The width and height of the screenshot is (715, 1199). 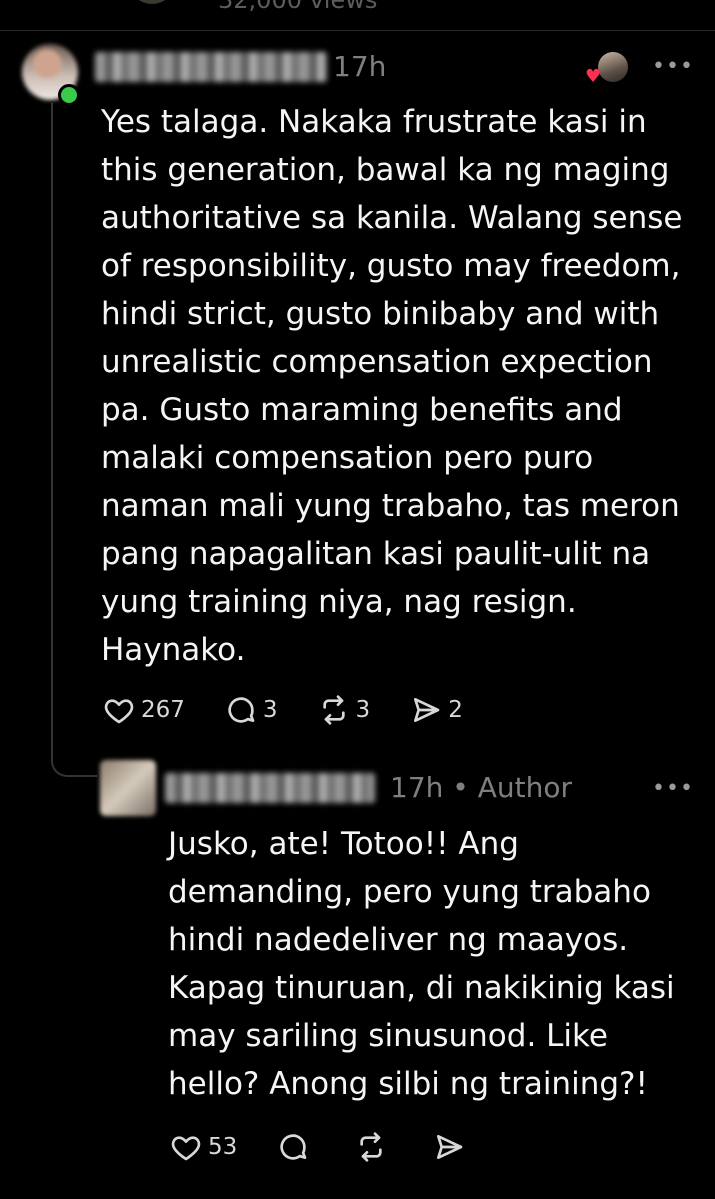 What do you see at coordinates (223, 1147) in the screenshot?
I see `like-count: 53` at bounding box center [223, 1147].